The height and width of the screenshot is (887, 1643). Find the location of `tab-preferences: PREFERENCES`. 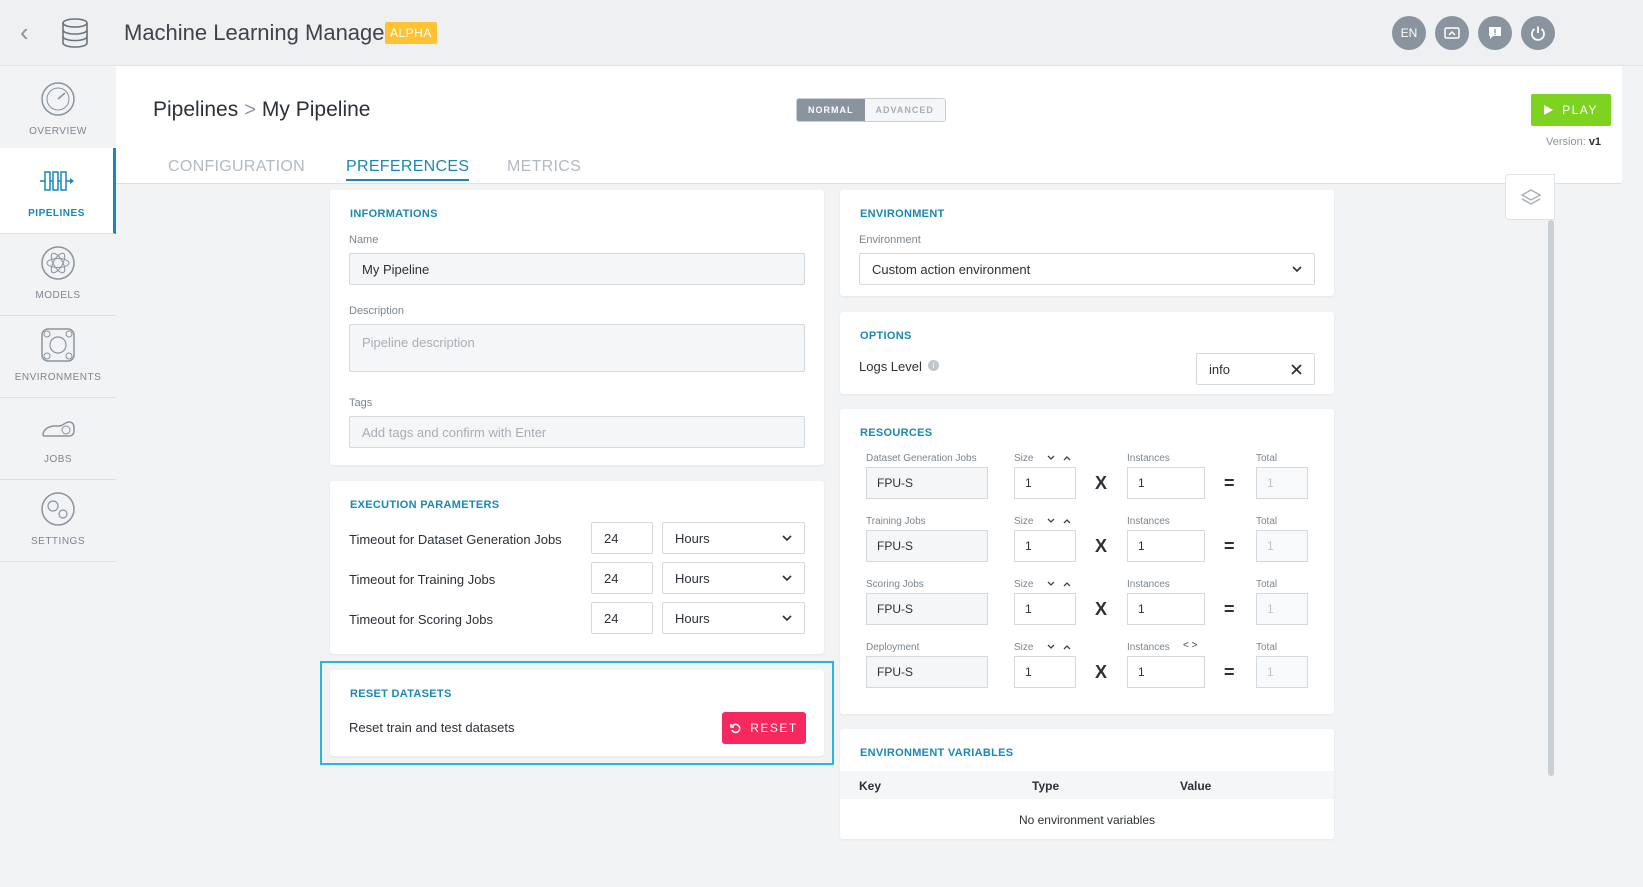

tab-preferences: PREFERENCES is located at coordinates (408, 169).